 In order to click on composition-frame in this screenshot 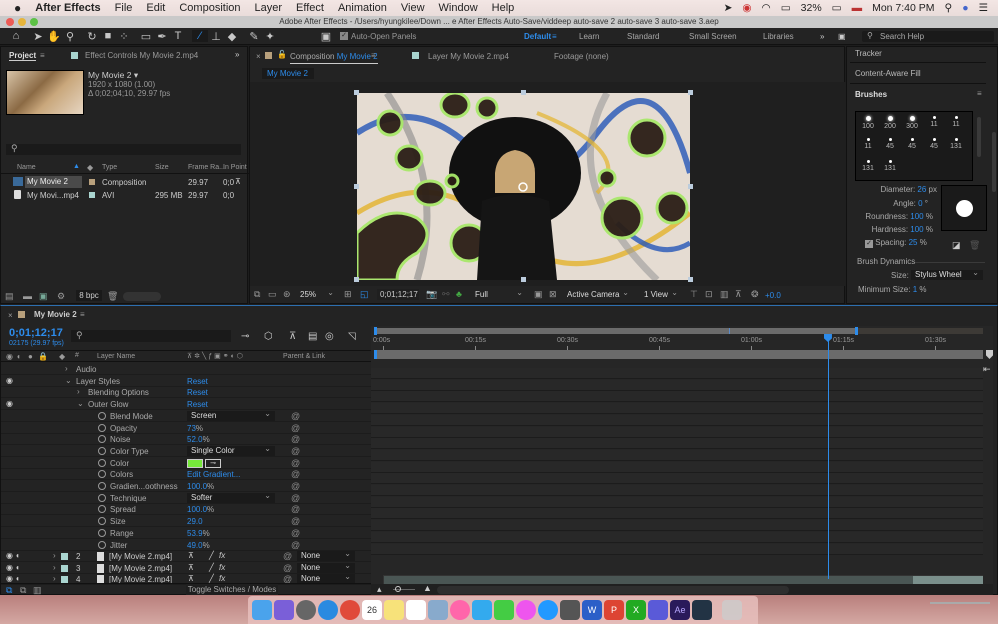, I will do `click(523, 186)`.